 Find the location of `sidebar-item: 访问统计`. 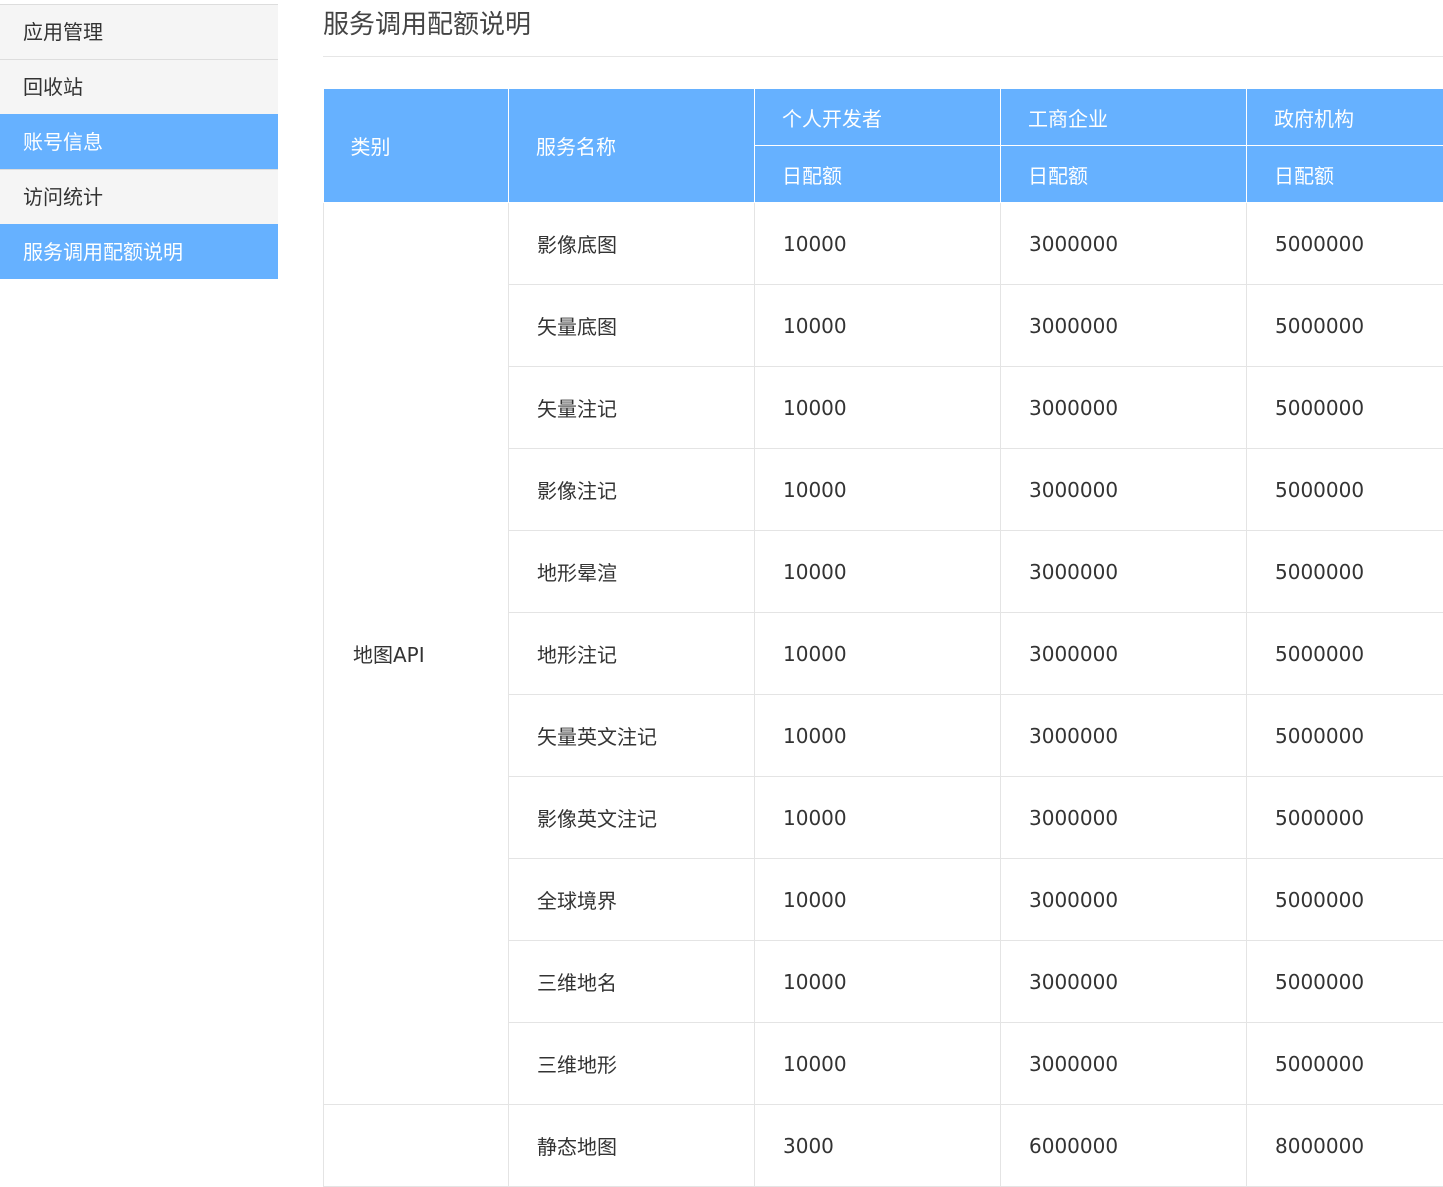

sidebar-item: 访问统计 is located at coordinates (139, 196).